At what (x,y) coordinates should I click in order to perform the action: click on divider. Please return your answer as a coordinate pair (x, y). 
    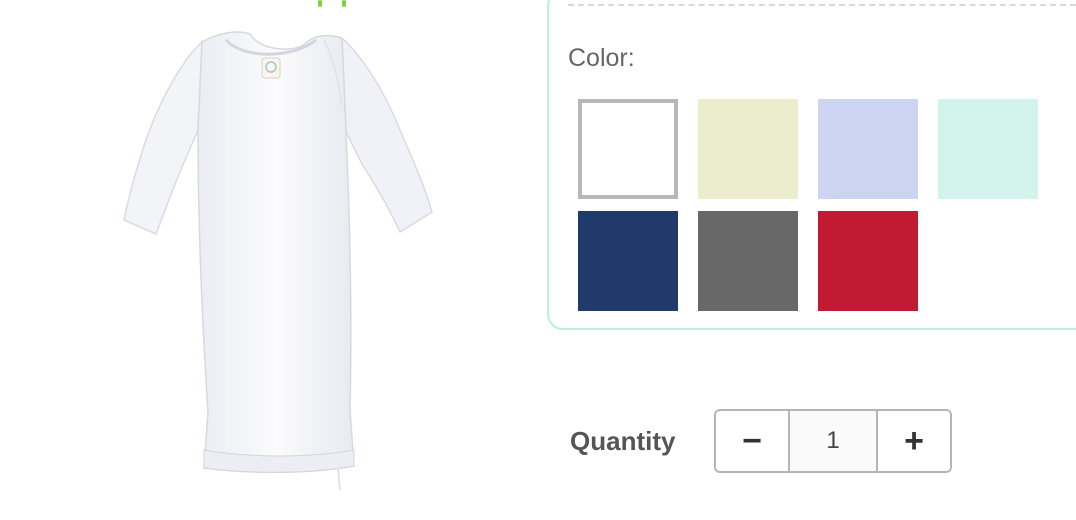
    Looking at the image, I should click on (822, 5).